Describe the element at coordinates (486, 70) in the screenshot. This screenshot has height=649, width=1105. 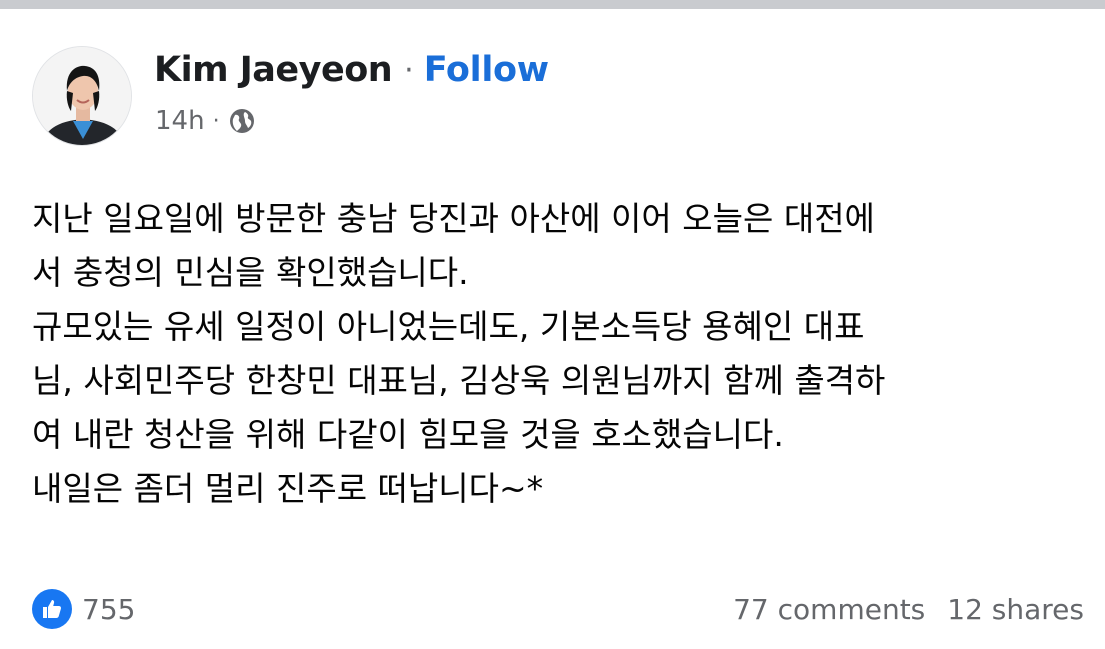
I see `follow-button: Follow` at that location.